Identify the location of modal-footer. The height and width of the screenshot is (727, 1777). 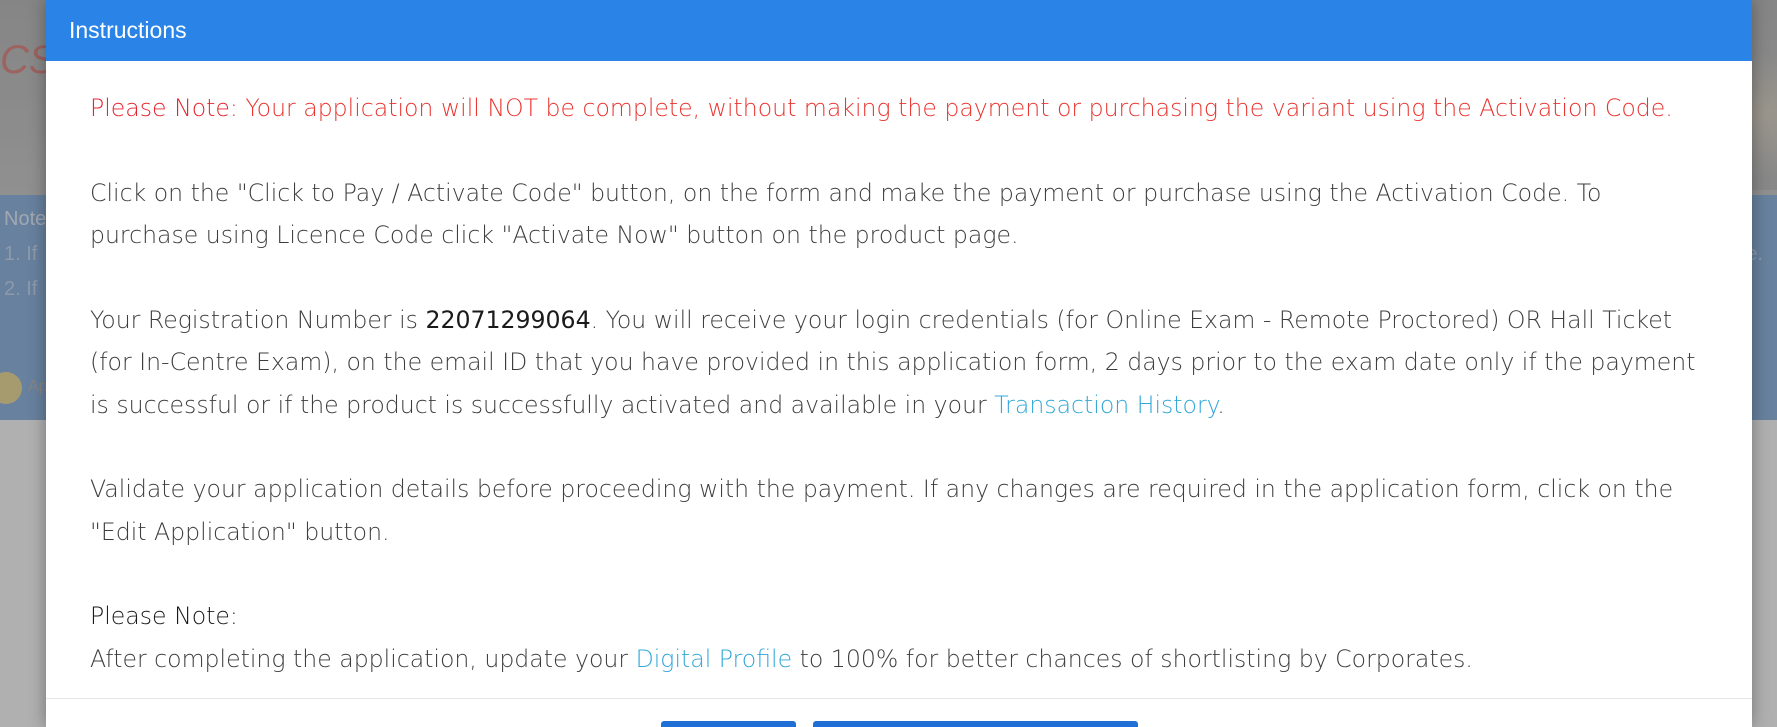
(899, 712).